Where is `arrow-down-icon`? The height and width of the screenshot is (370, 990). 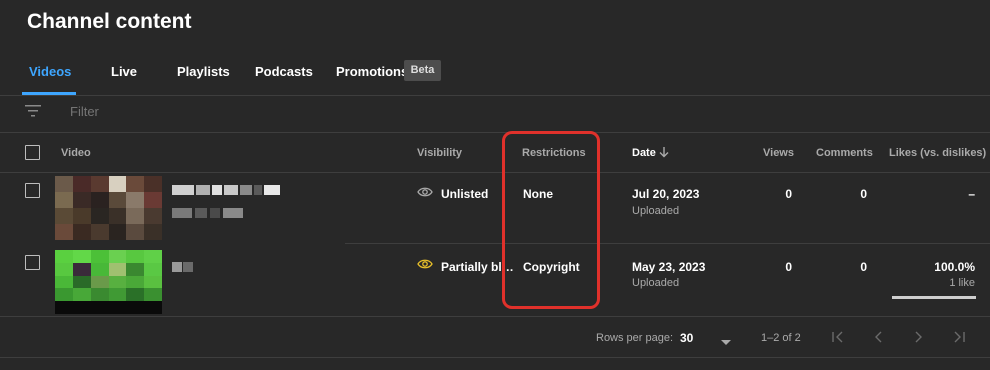 arrow-down-icon is located at coordinates (664, 153).